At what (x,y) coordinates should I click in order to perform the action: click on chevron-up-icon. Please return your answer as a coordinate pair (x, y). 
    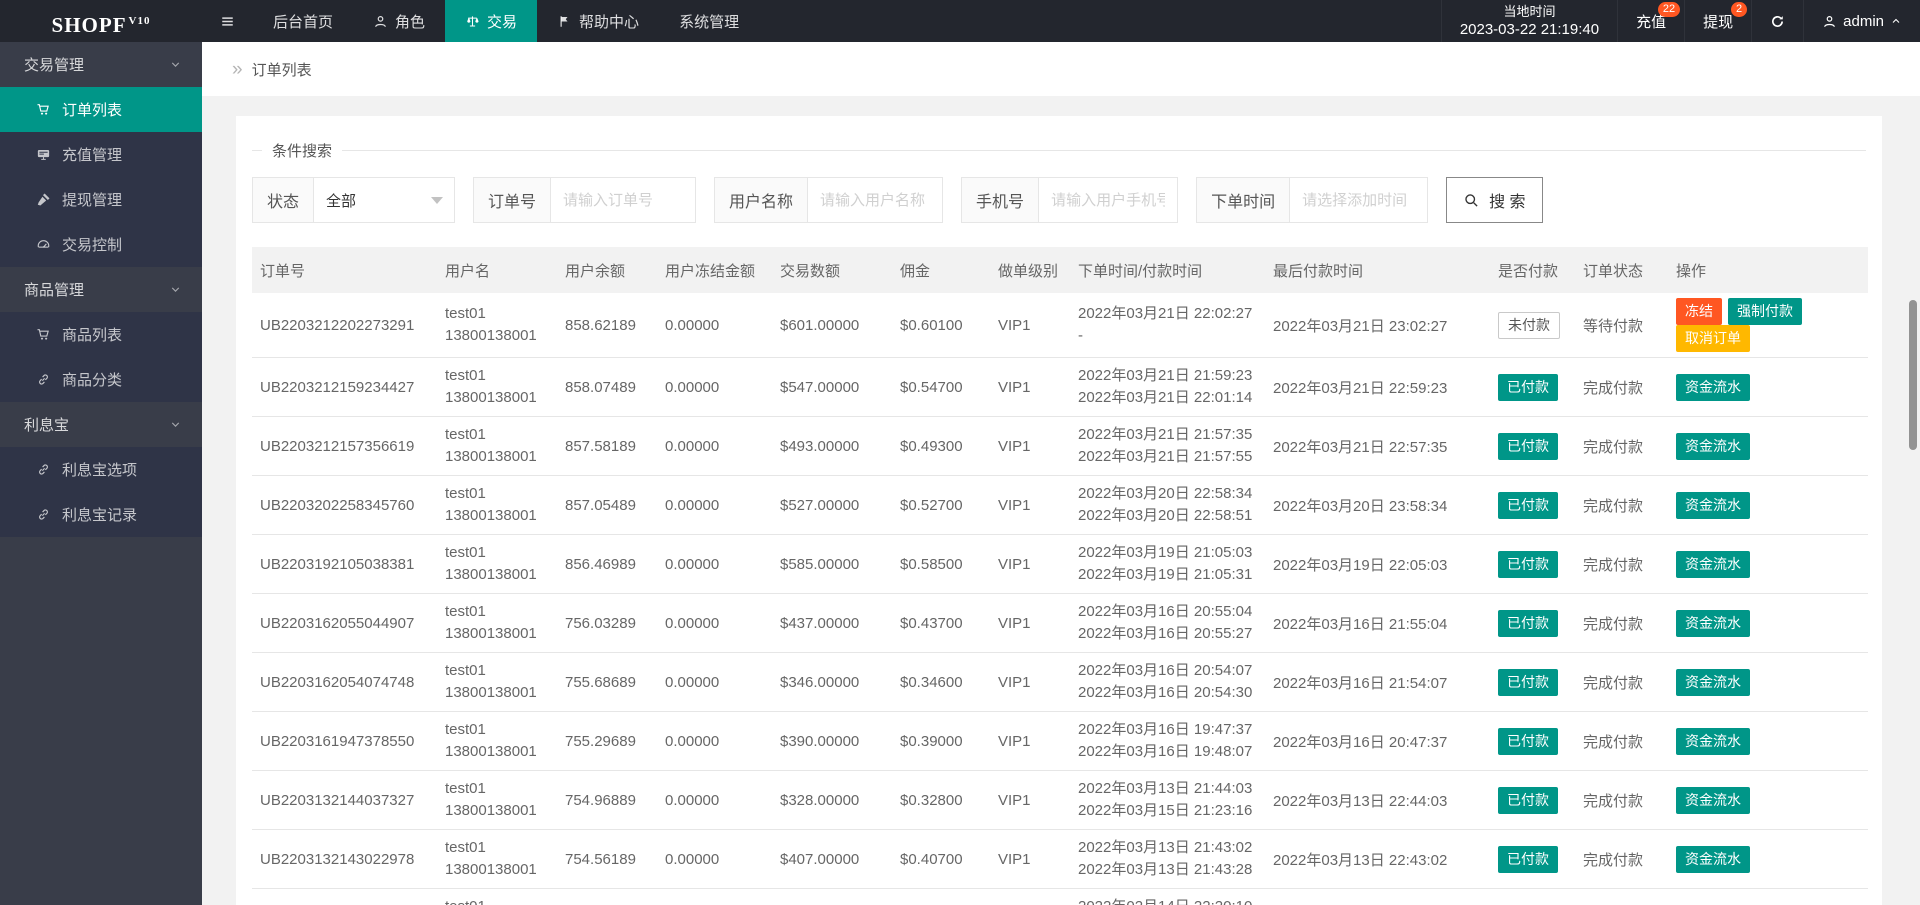
    Looking at the image, I should click on (1896, 21).